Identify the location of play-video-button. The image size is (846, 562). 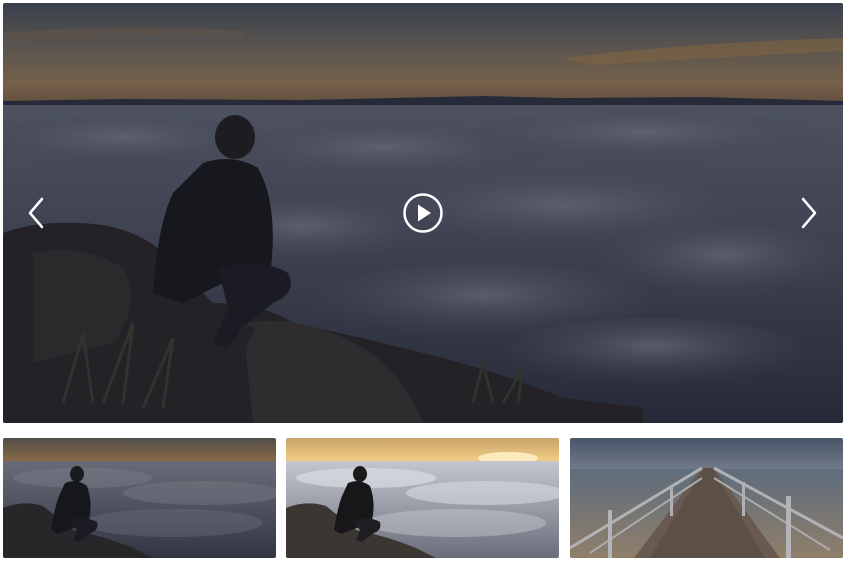
(423, 213).